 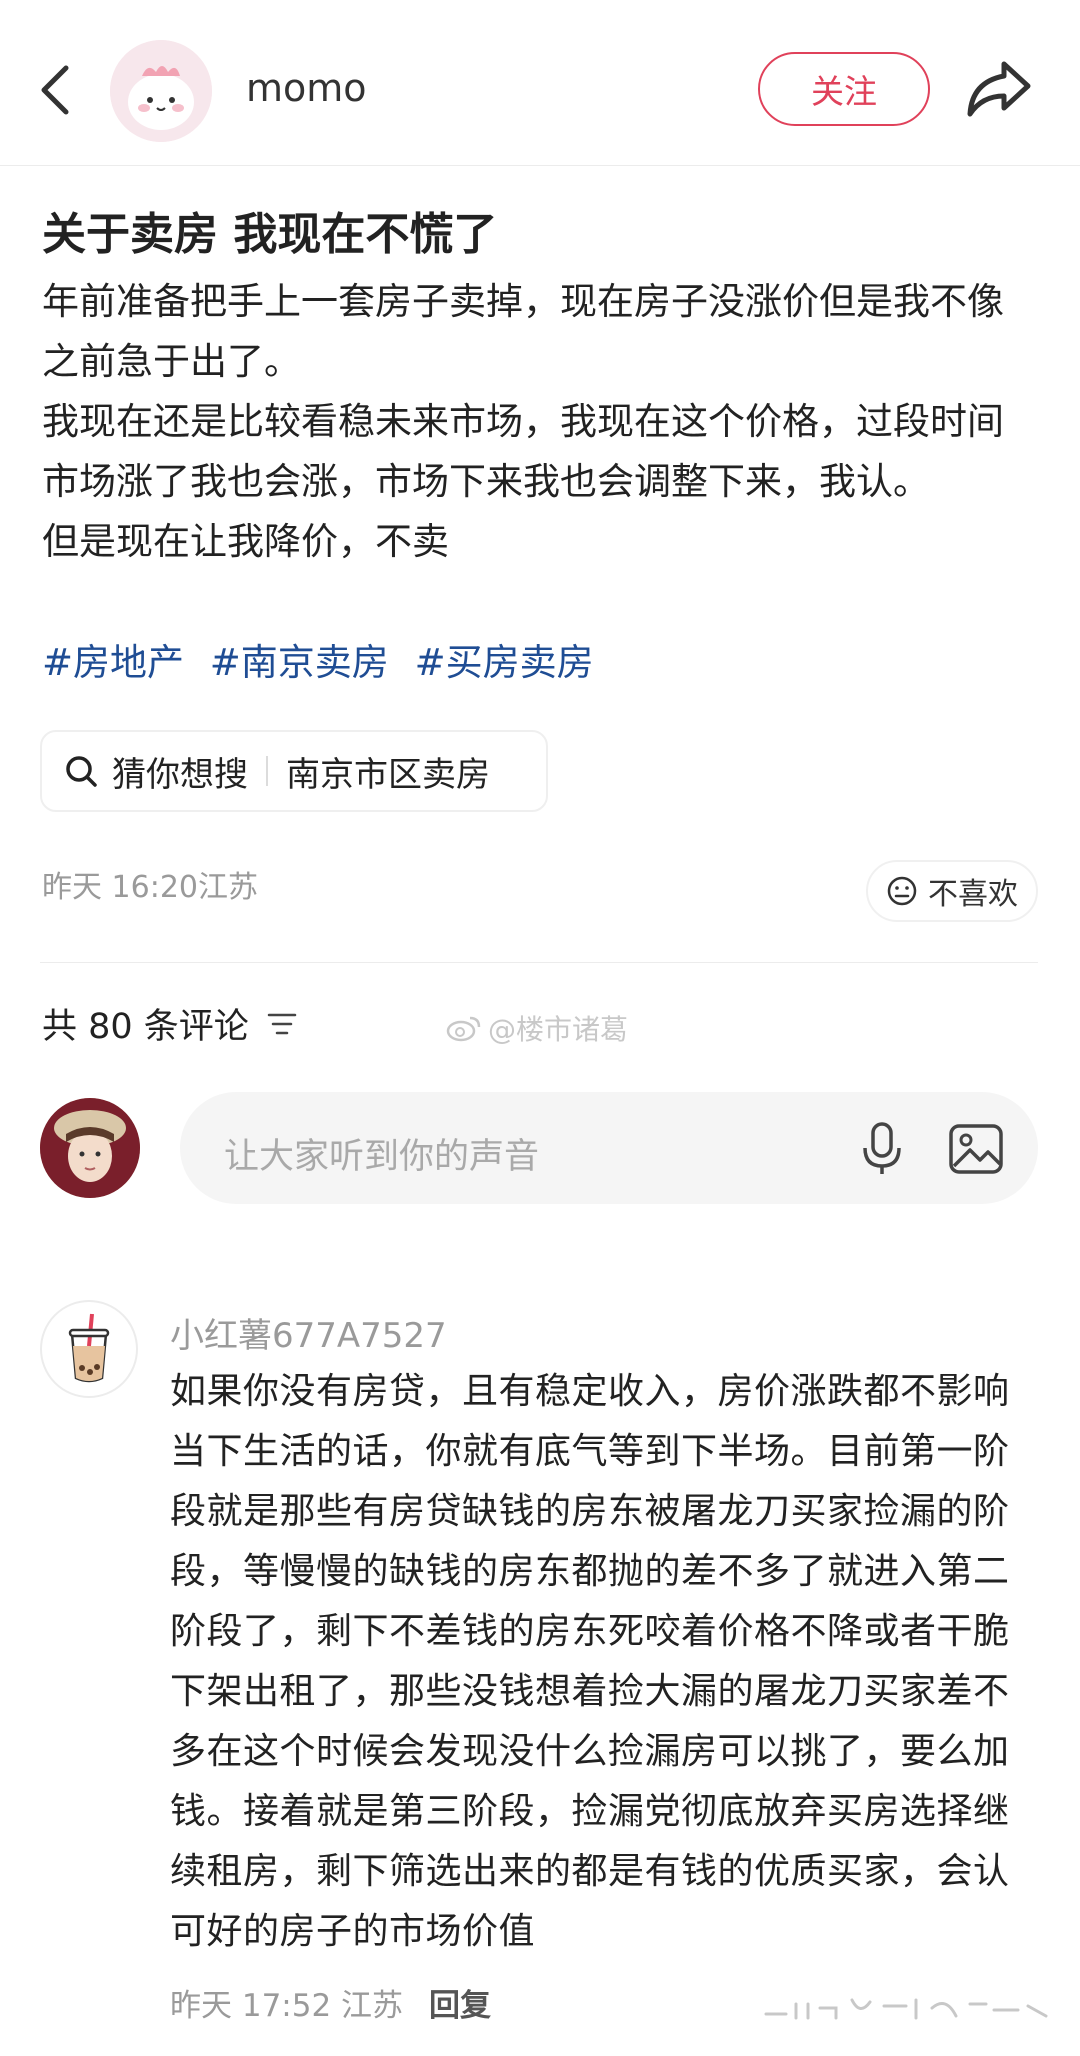 What do you see at coordinates (113, 662) in the screenshot?
I see `tag-link: #房地产` at bounding box center [113, 662].